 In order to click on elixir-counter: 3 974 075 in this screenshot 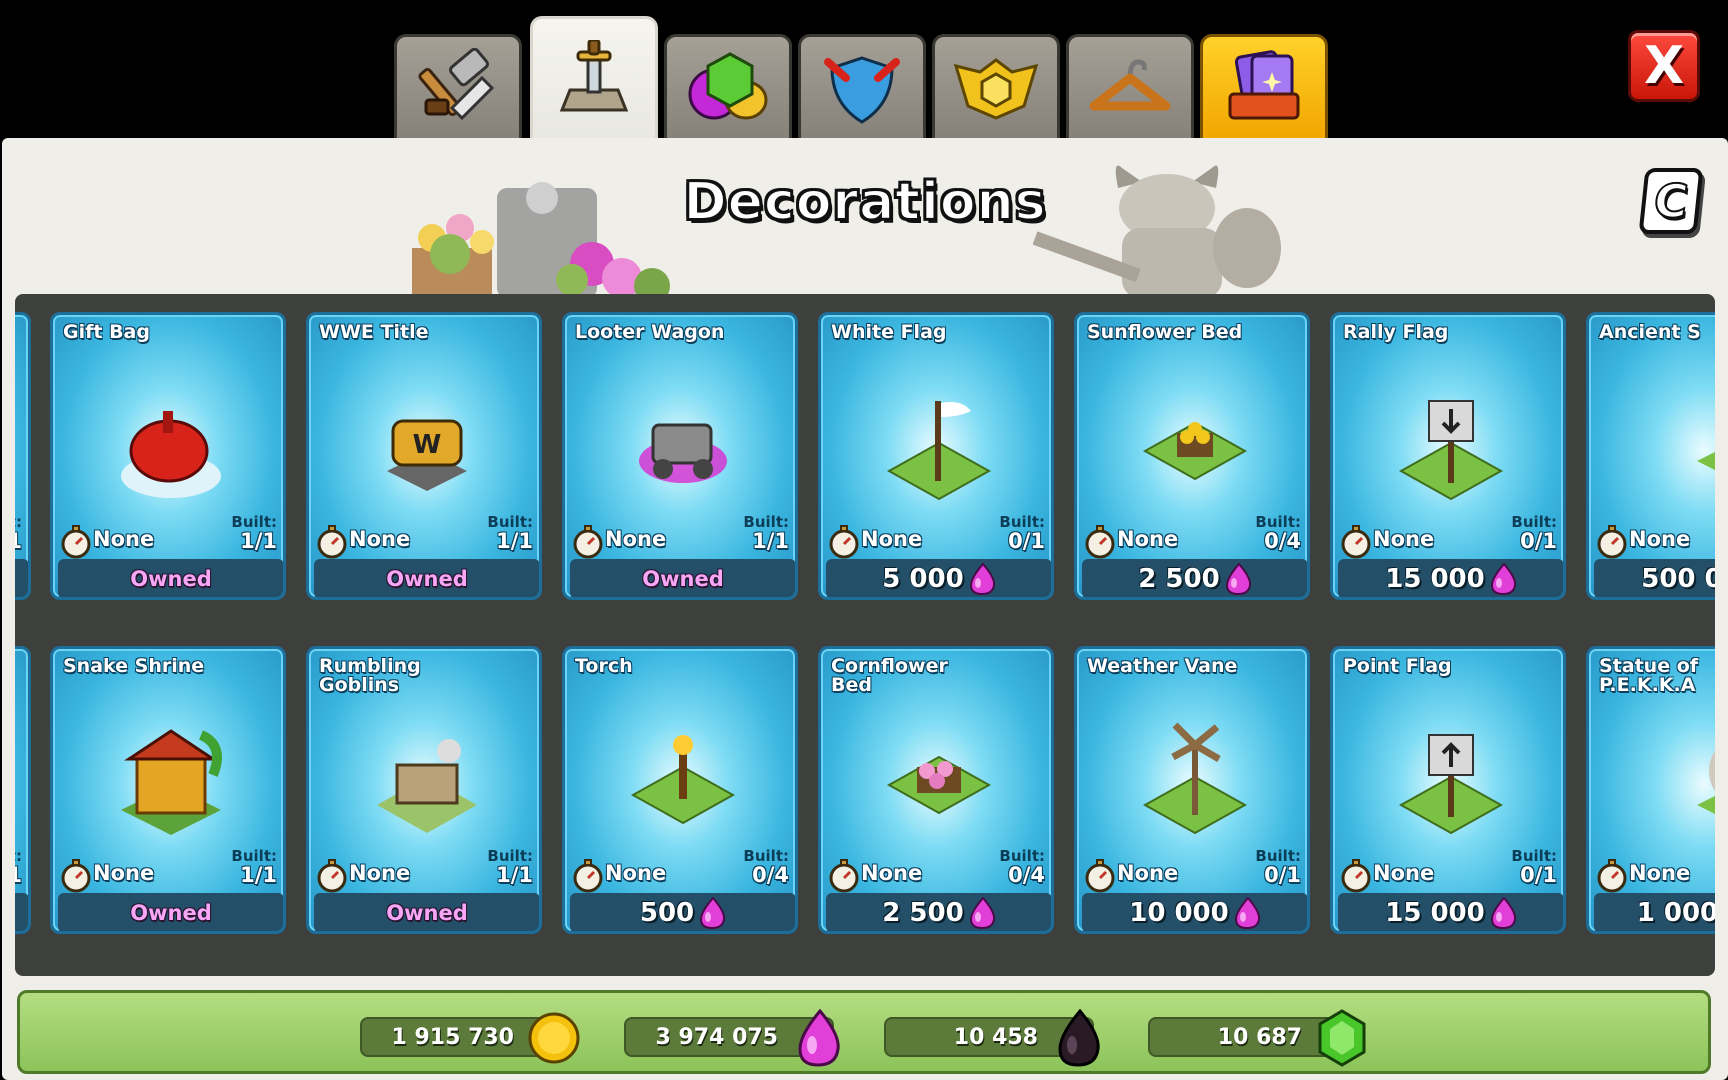, I will do `click(732, 1038)`.